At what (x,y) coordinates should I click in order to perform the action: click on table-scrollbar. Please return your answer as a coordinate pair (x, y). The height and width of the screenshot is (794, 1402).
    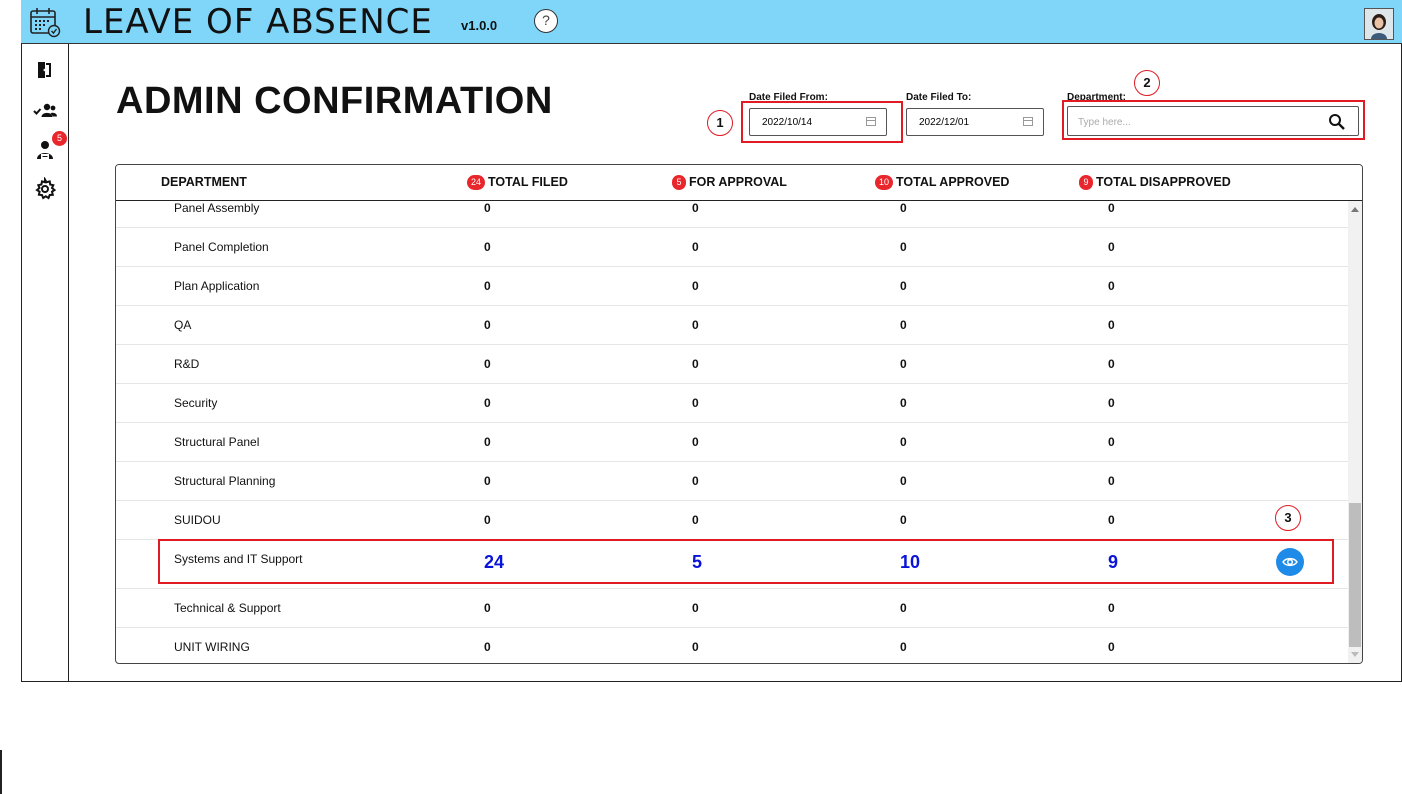
    Looking at the image, I should click on (1355, 432).